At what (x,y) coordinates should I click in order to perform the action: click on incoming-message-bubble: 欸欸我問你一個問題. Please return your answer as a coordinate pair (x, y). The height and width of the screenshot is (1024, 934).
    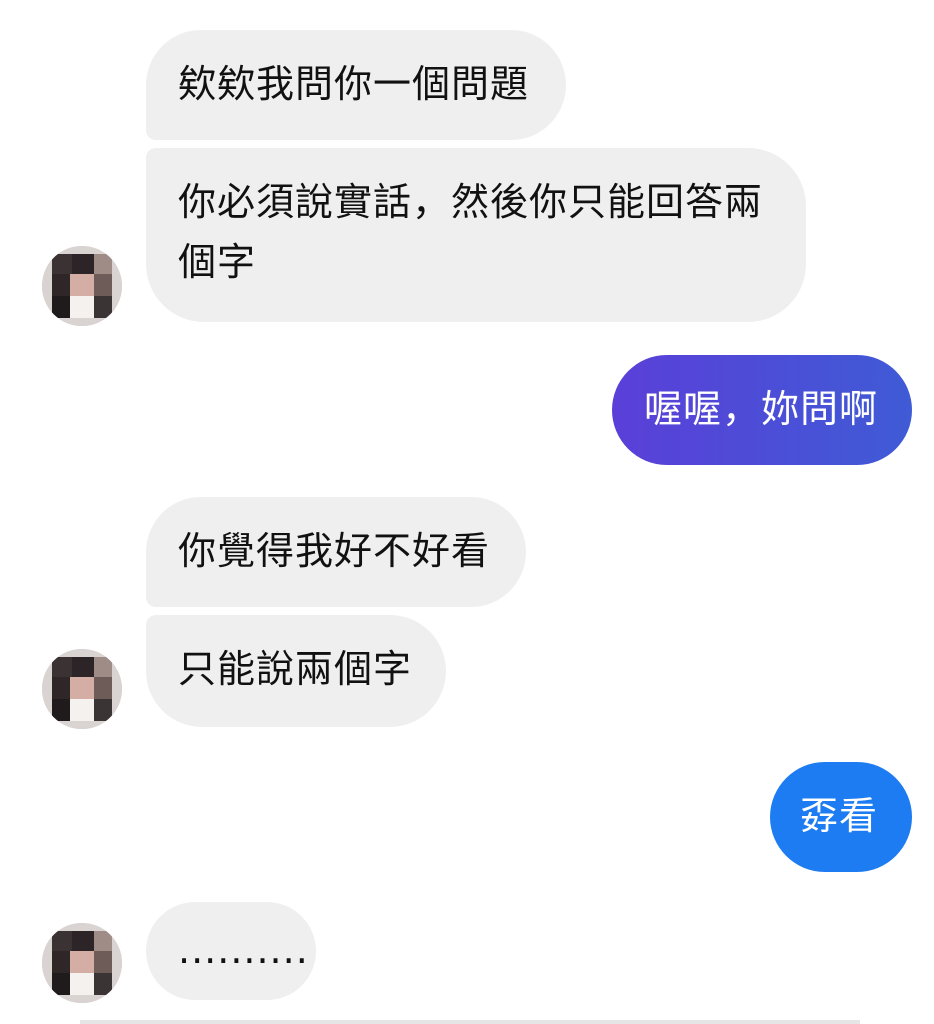
    Looking at the image, I should click on (356, 85).